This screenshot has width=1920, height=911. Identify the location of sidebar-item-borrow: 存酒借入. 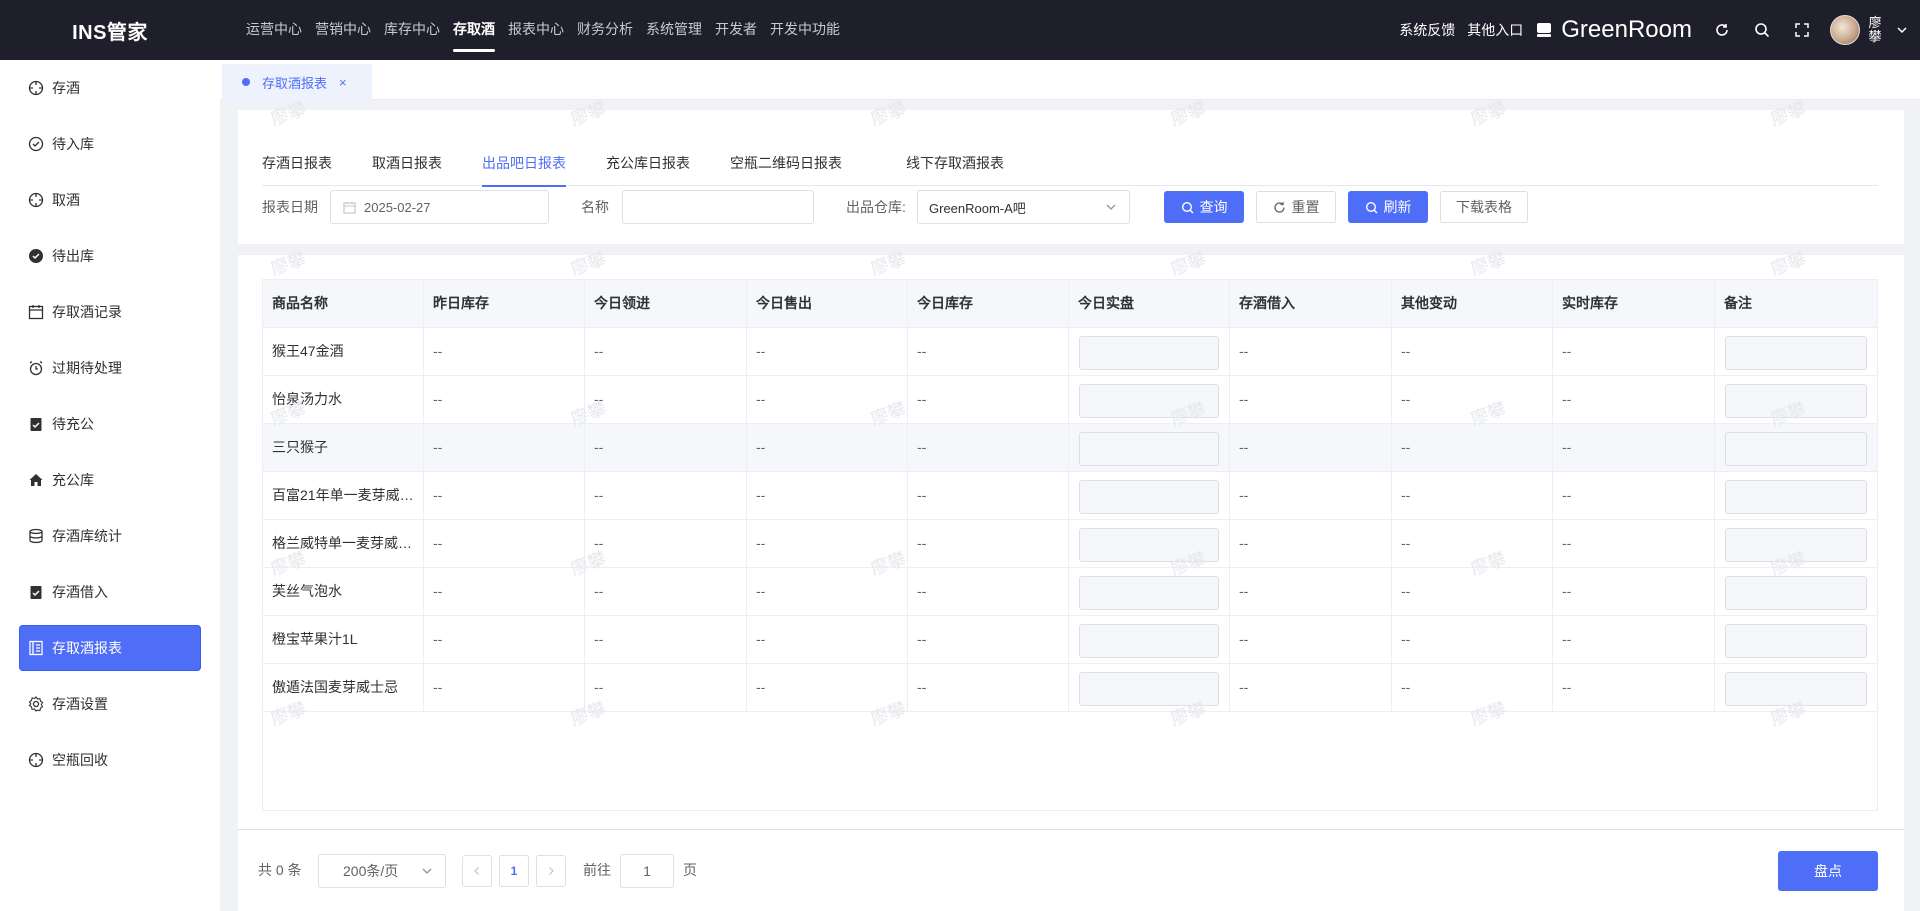
(110, 592).